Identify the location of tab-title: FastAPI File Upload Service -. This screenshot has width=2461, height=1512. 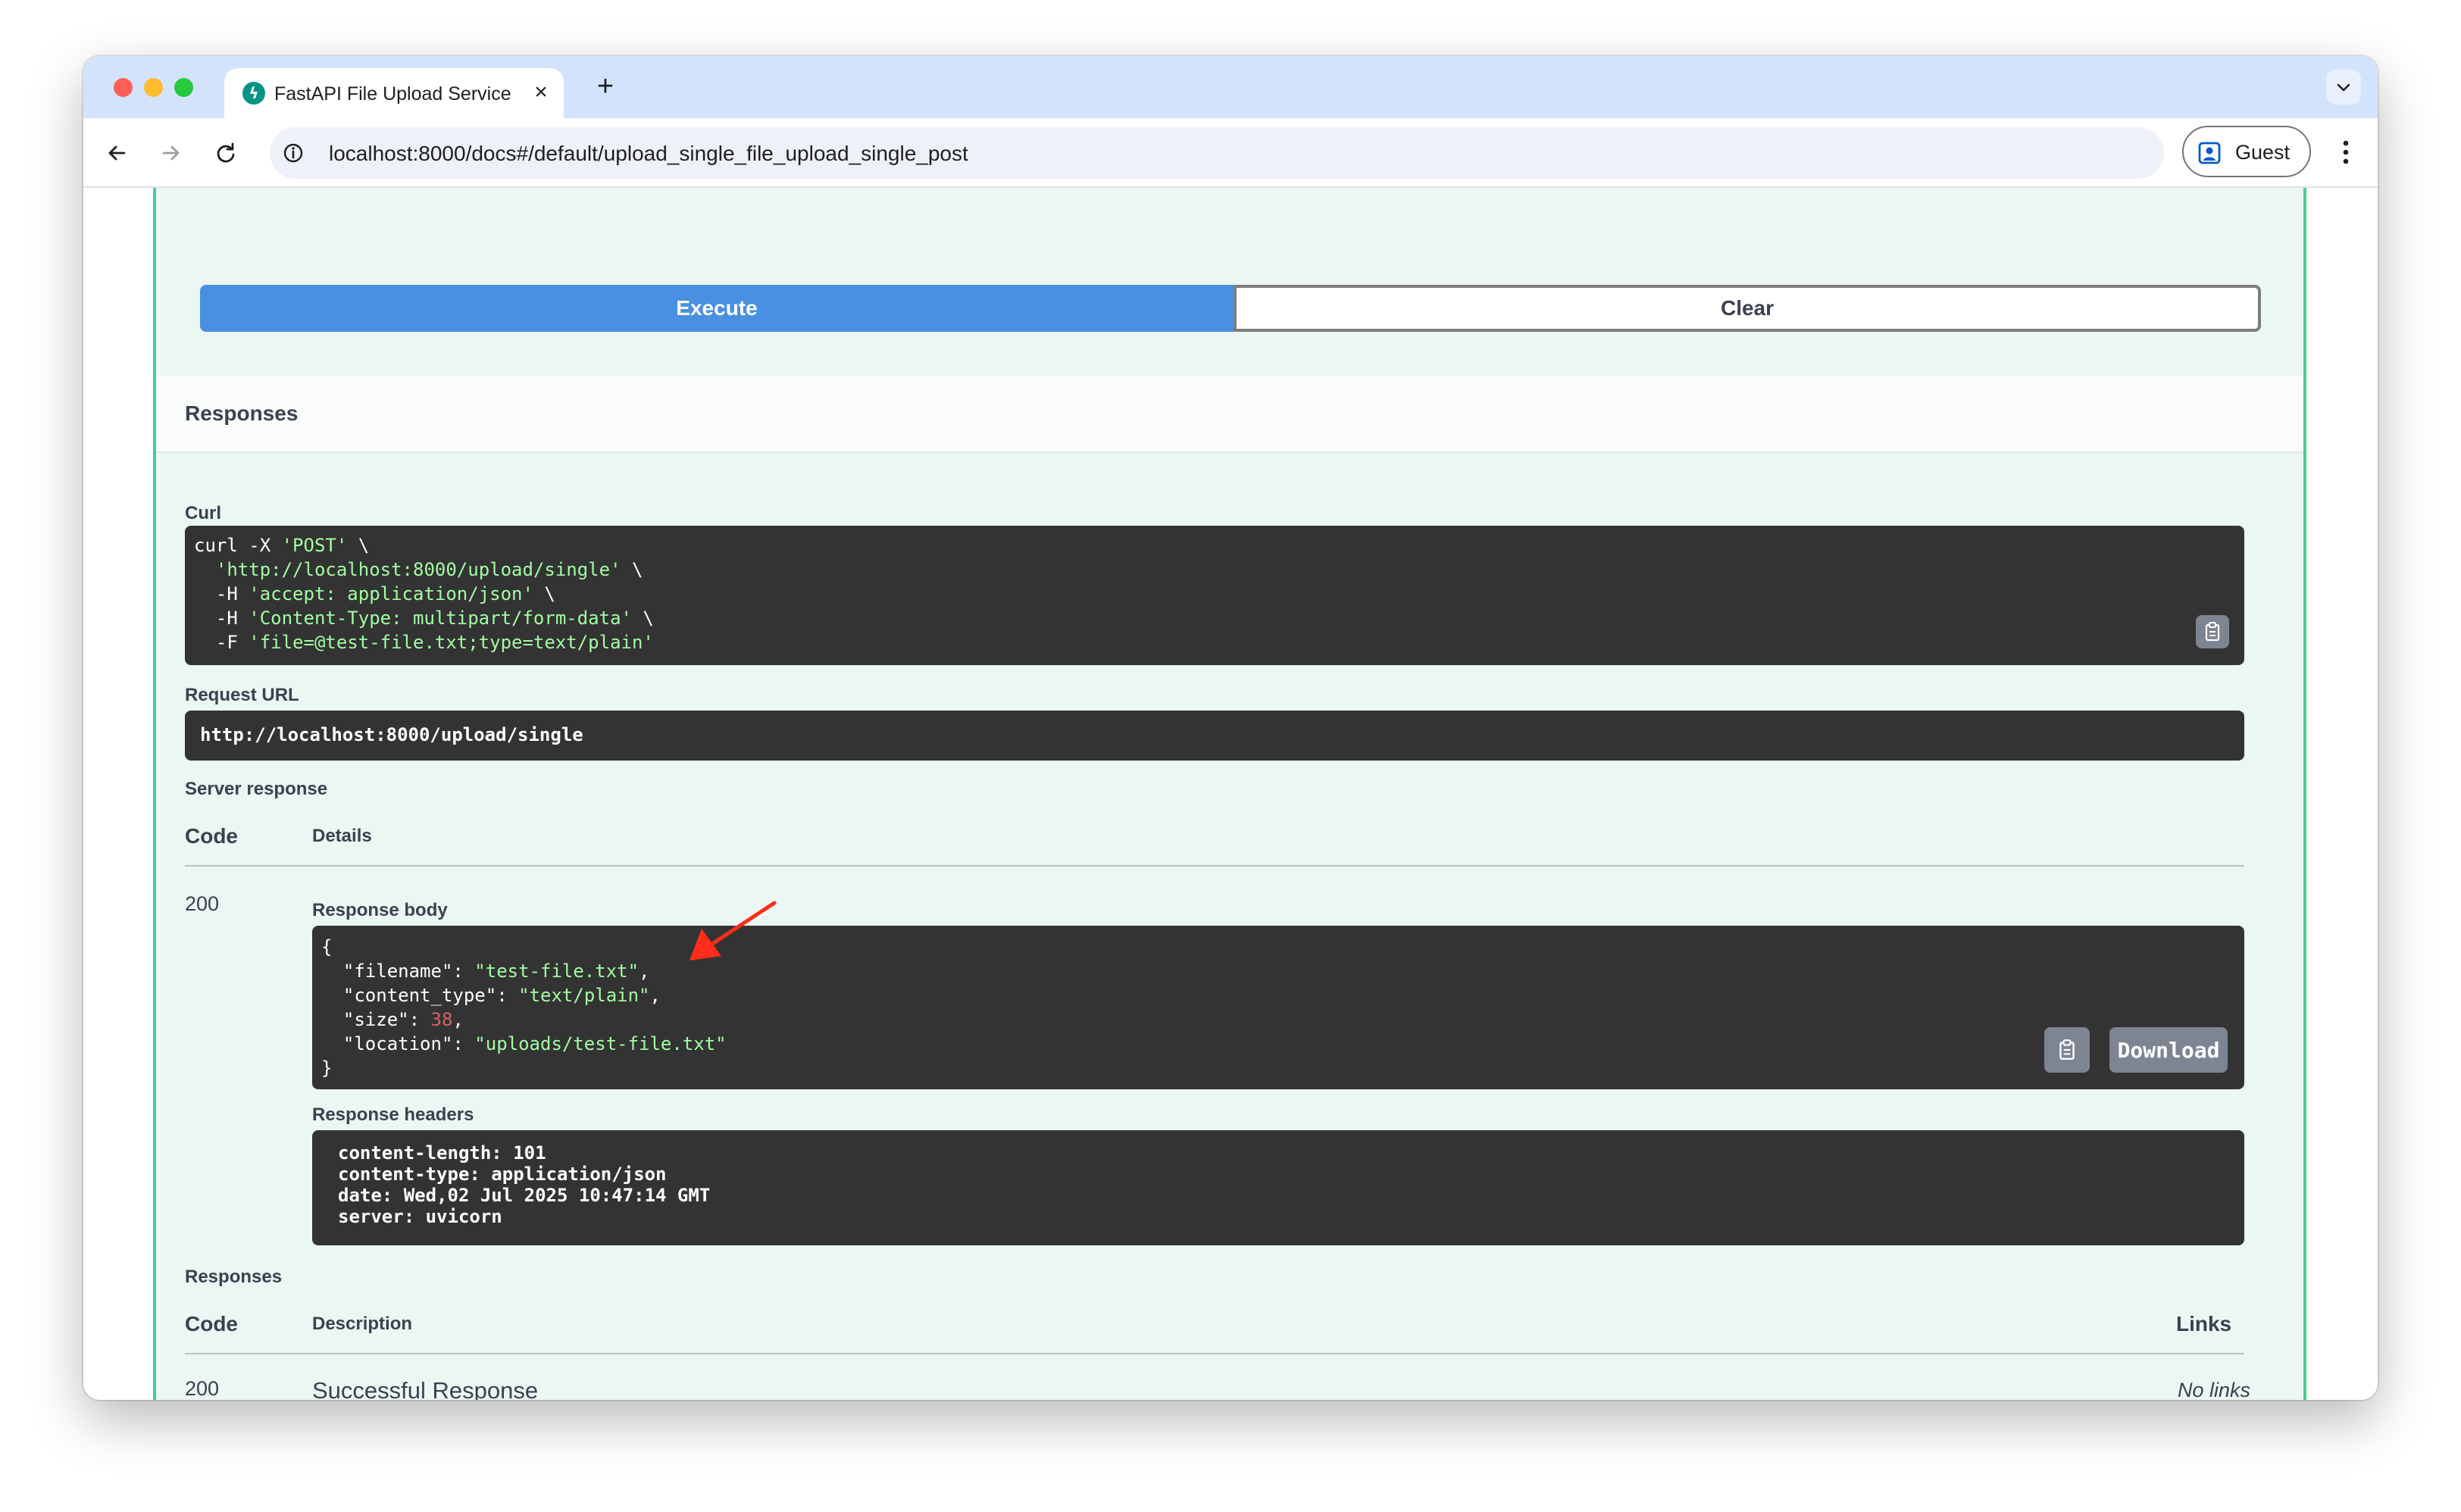
(396, 94).